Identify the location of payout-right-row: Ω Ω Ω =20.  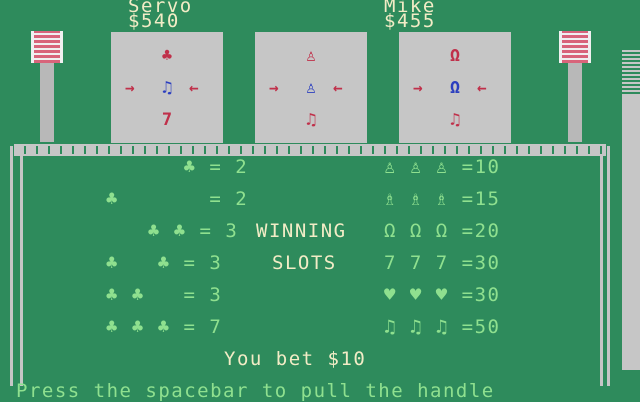
(442, 231).